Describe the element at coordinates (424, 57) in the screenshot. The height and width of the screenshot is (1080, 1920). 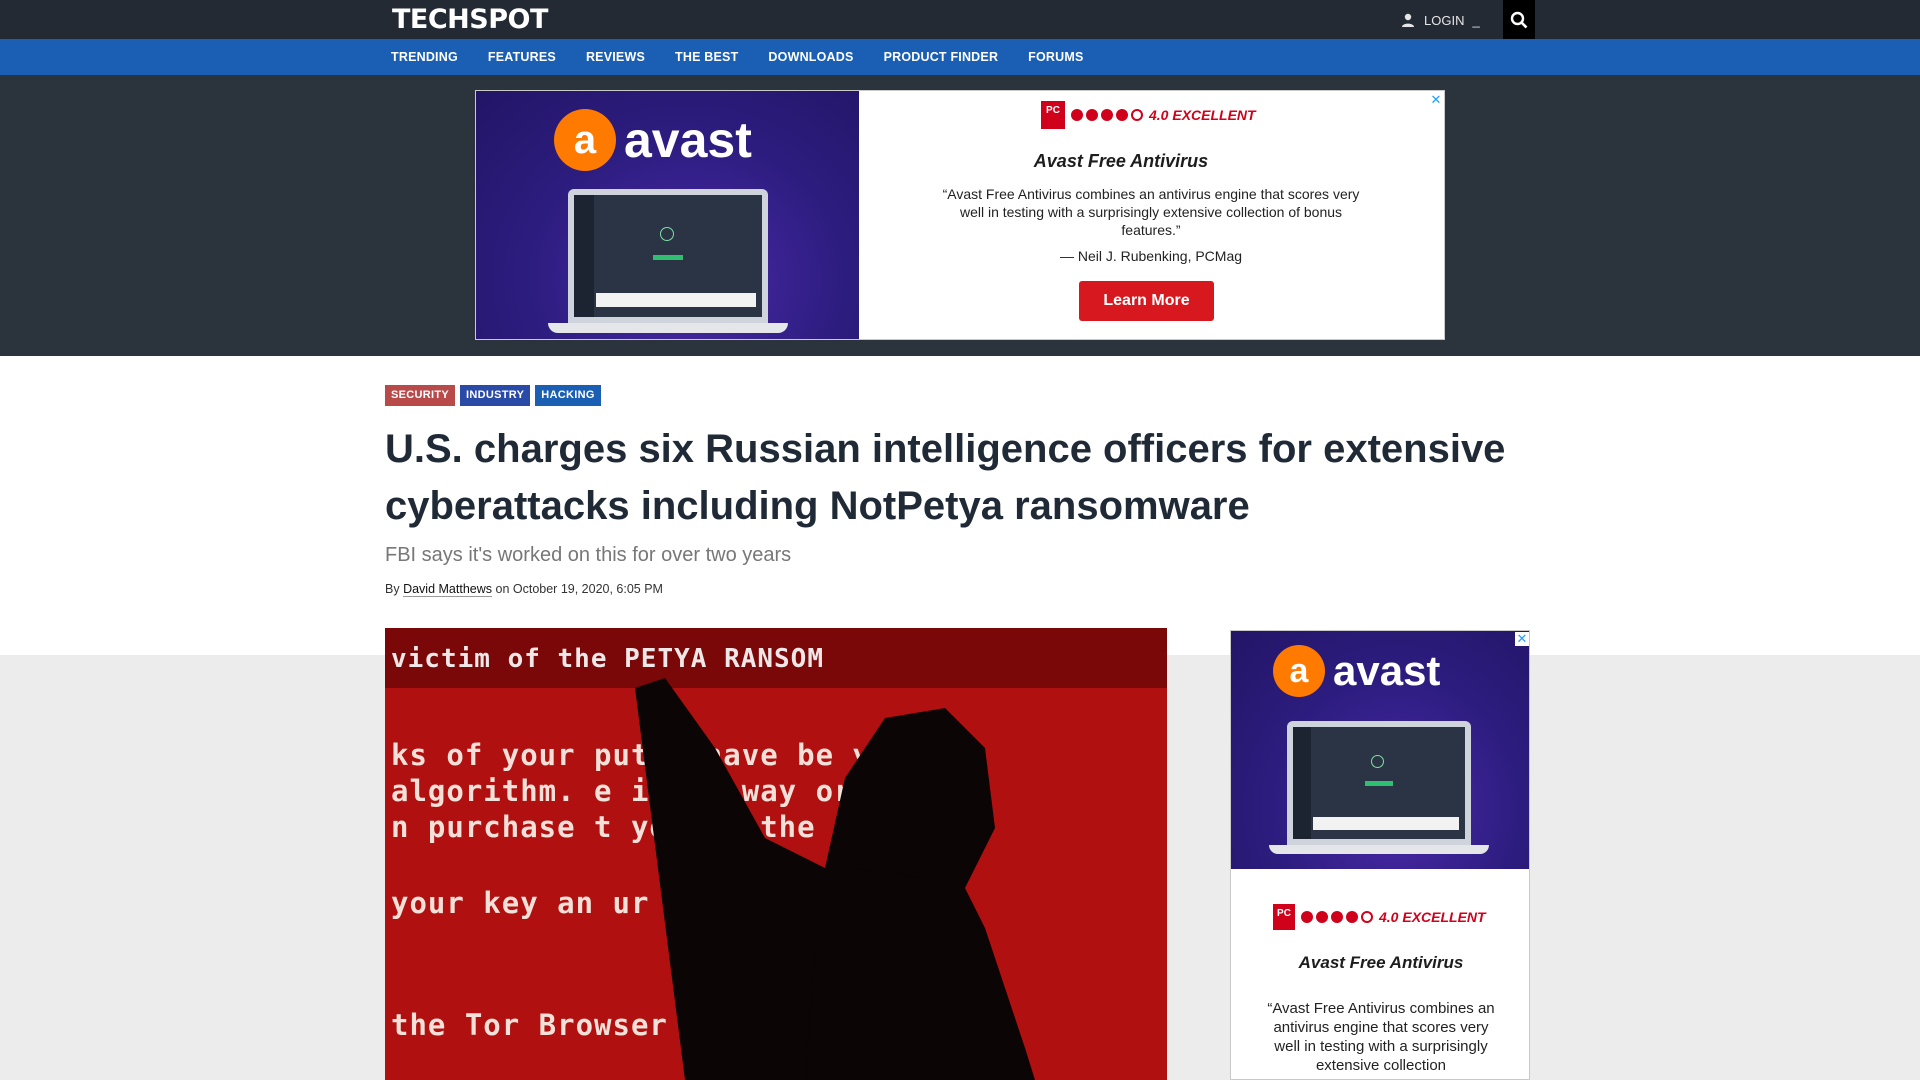
I see `nav-item-trending: TRENDING` at that location.